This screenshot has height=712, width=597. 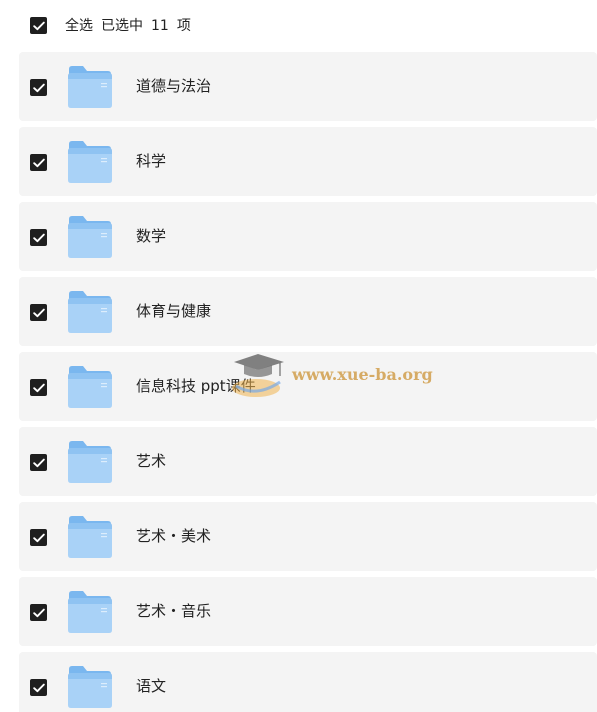 What do you see at coordinates (173, 311) in the screenshot?
I see `folder-name: 体育与健康` at bounding box center [173, 311].